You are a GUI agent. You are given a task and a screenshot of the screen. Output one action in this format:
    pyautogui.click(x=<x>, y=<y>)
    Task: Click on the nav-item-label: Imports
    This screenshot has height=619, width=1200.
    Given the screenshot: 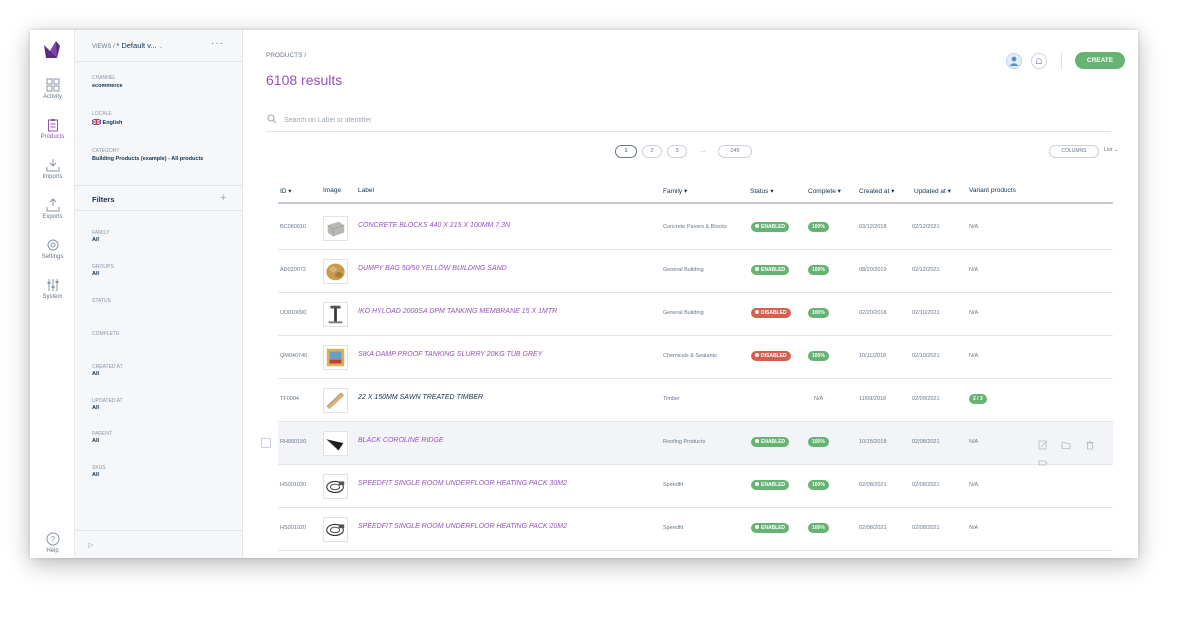 What is the action you would take?
    pyautogui.click(x=52, y=177)
    